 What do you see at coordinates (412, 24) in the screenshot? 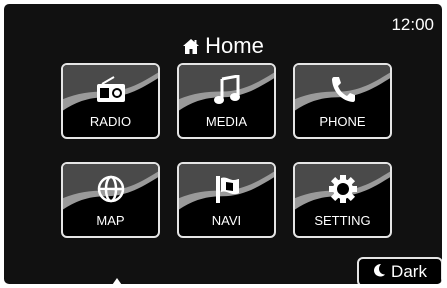
I see `clock: 12:00` at bounding box center [412, 24].